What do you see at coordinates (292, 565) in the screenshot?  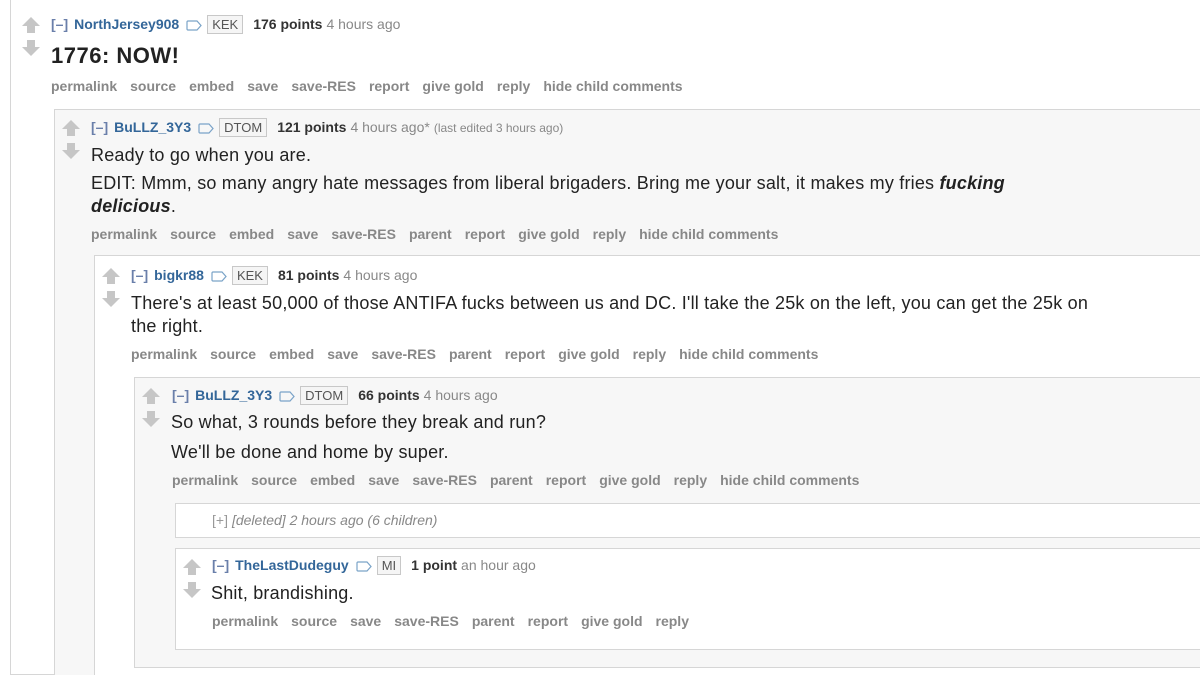 I see `author-link: TheLastDudeguy` at bounding box center [292, 565].